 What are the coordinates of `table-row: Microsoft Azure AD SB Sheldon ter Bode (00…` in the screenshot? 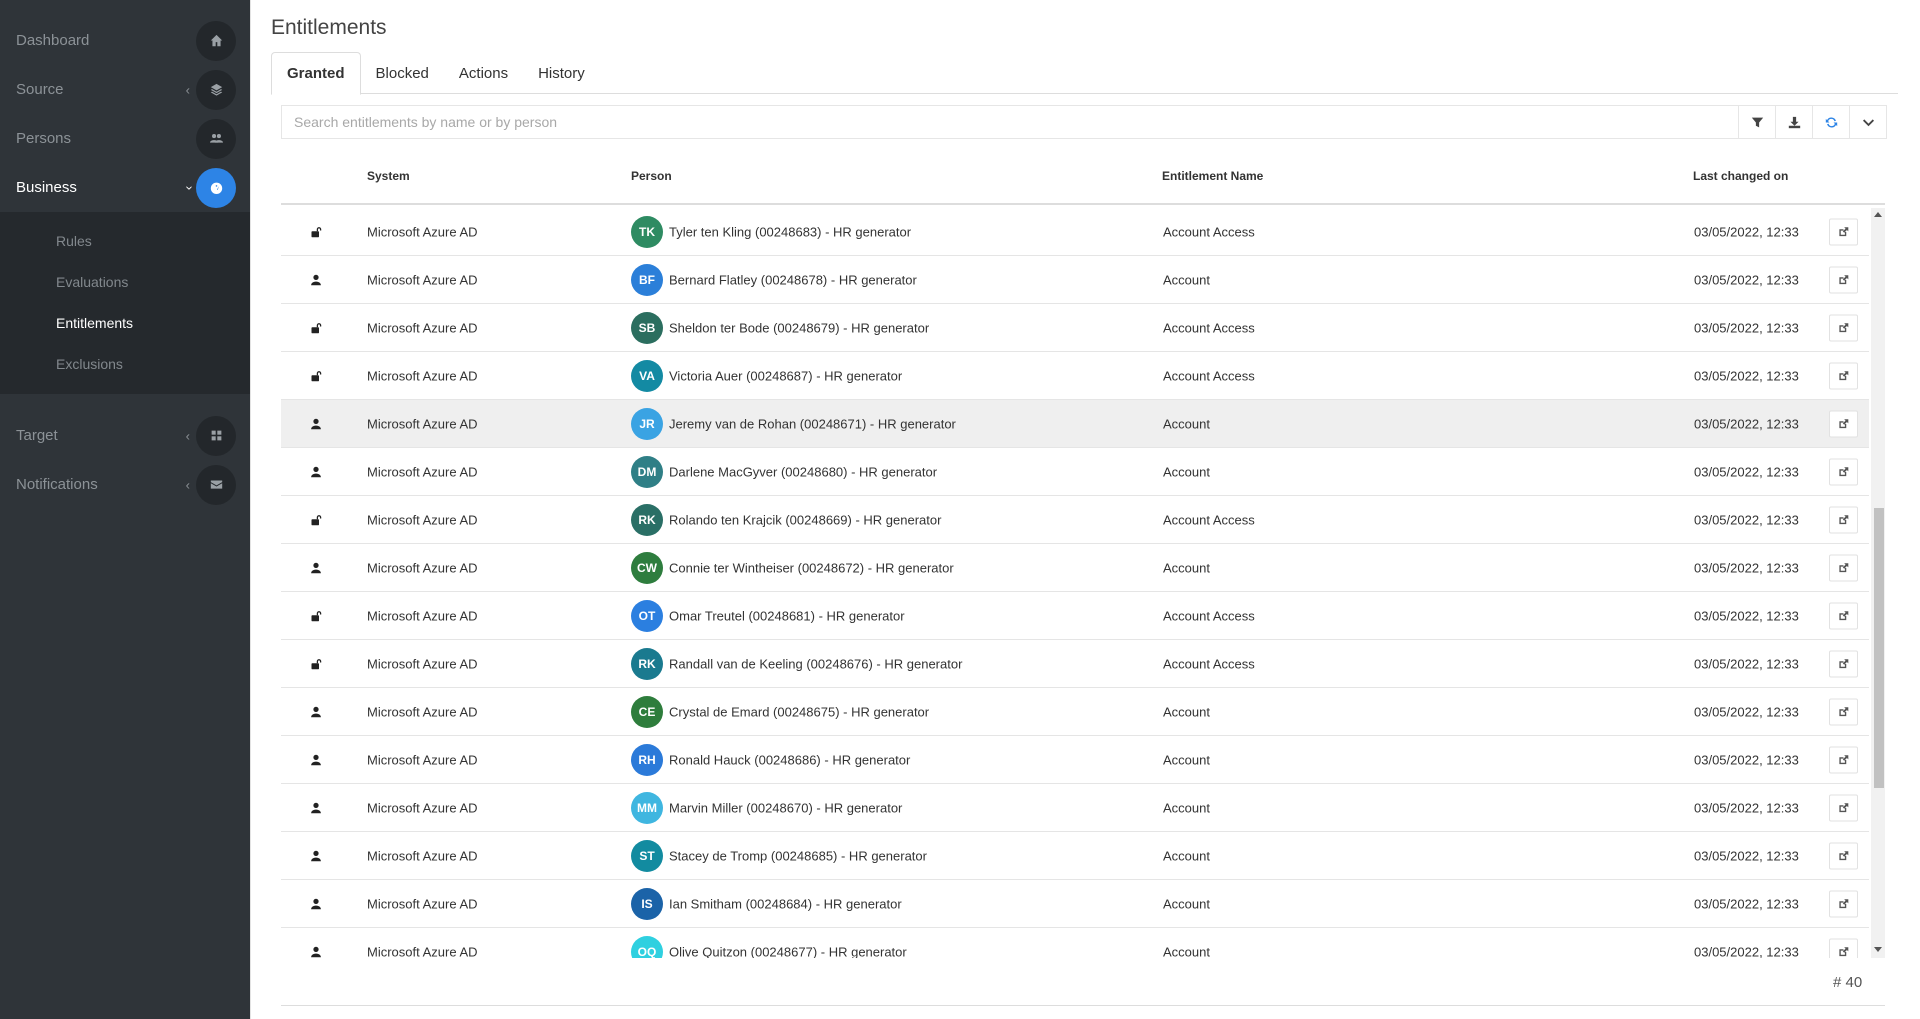 It's located at (1075, 328).